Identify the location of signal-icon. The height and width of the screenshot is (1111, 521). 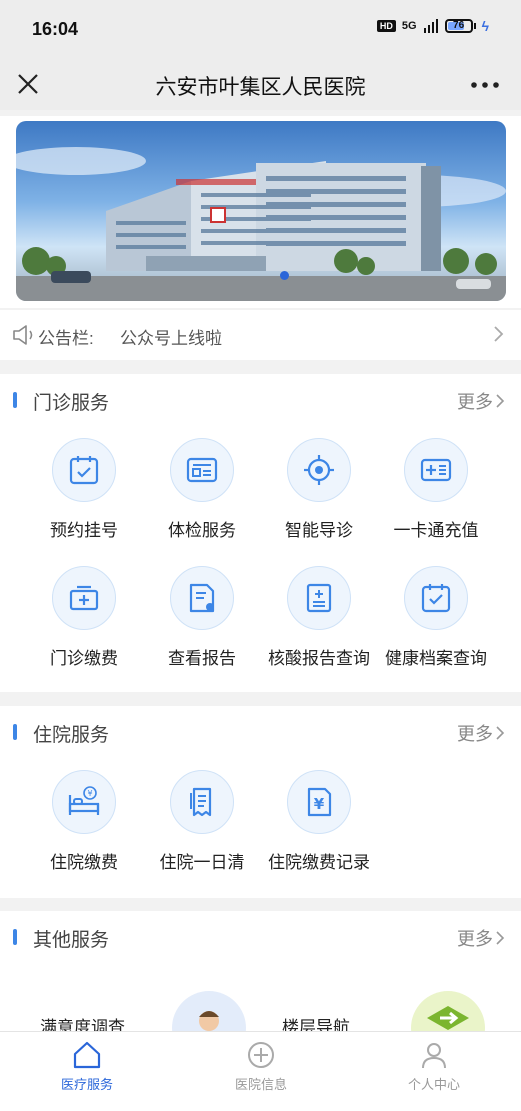
(430, 26).